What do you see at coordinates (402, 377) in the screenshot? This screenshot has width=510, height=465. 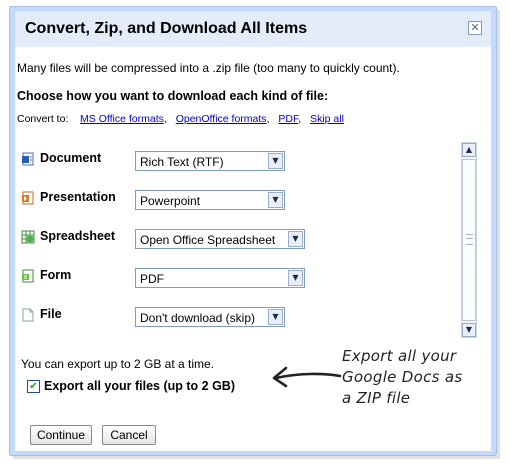 I see `annotation-line: Google Docs as` at bounding box center [402, 377].